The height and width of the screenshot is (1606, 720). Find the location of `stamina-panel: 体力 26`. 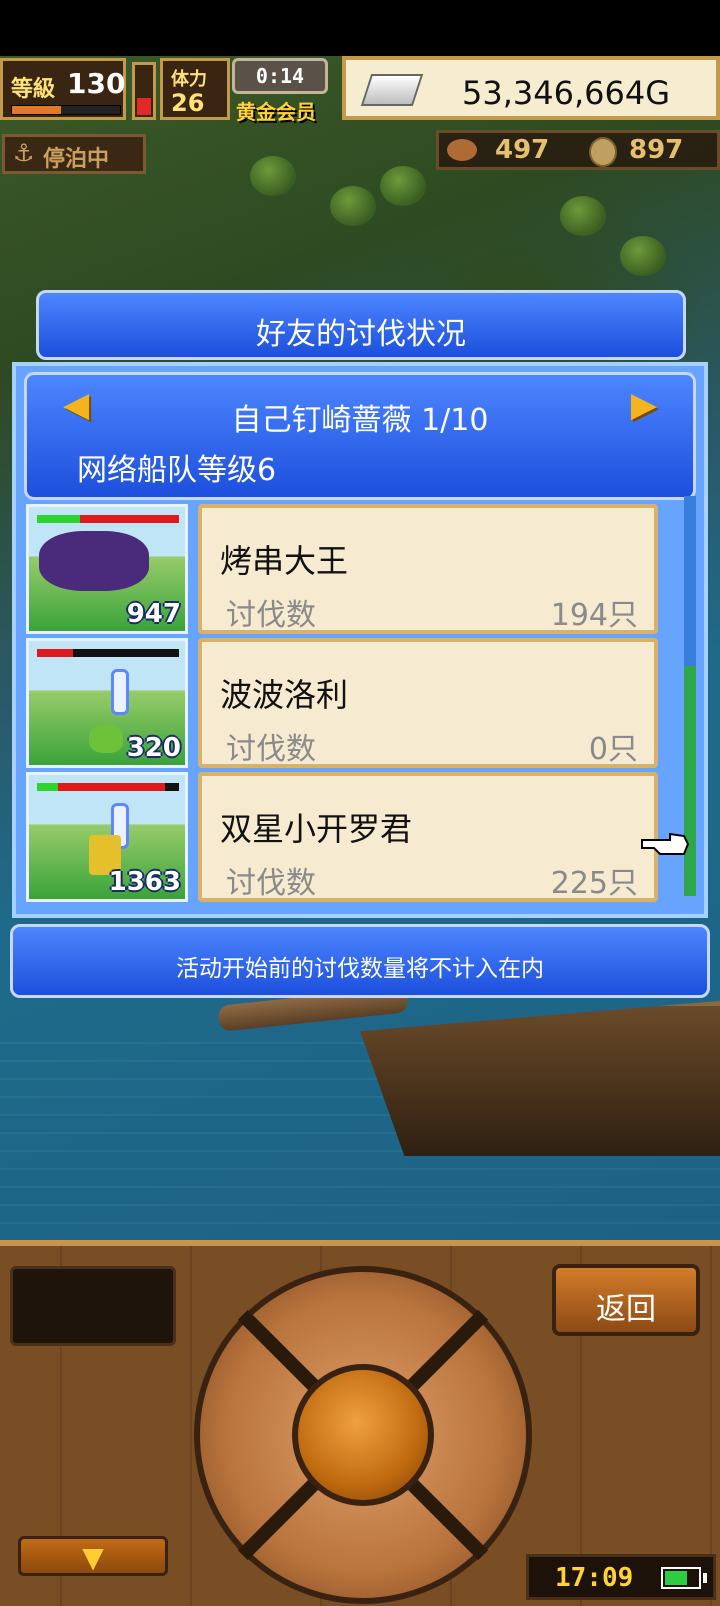

stamina-panel: 体力 26 is located at coordinates (195, 89).